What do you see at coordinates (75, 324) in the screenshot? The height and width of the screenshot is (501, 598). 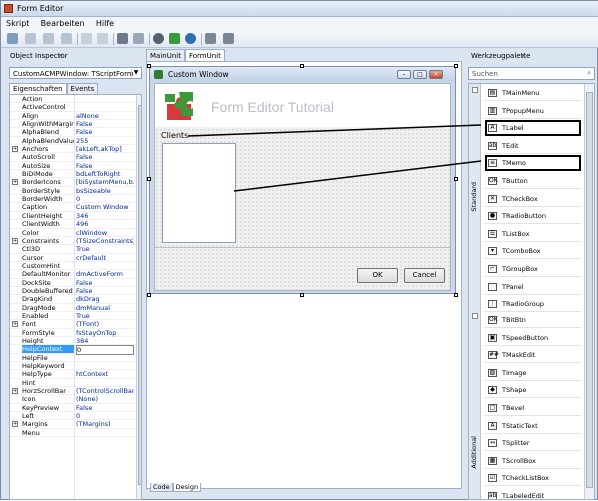 I see `property-row: + Font (TFont)` at bounding box center [75, 324].